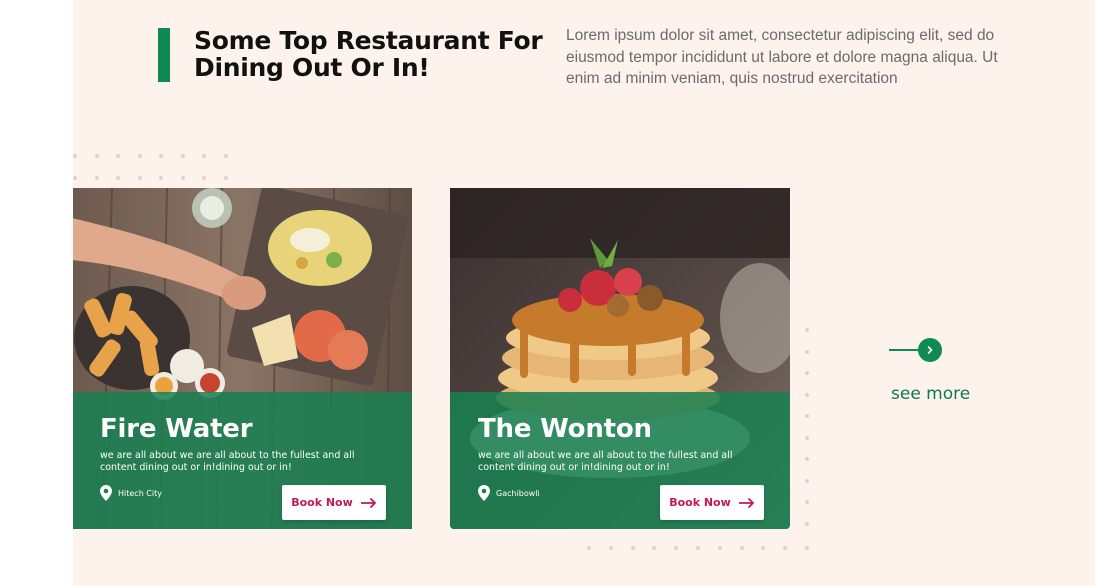  I want to click on decorative-dot-grid-top, so click(153, 169).